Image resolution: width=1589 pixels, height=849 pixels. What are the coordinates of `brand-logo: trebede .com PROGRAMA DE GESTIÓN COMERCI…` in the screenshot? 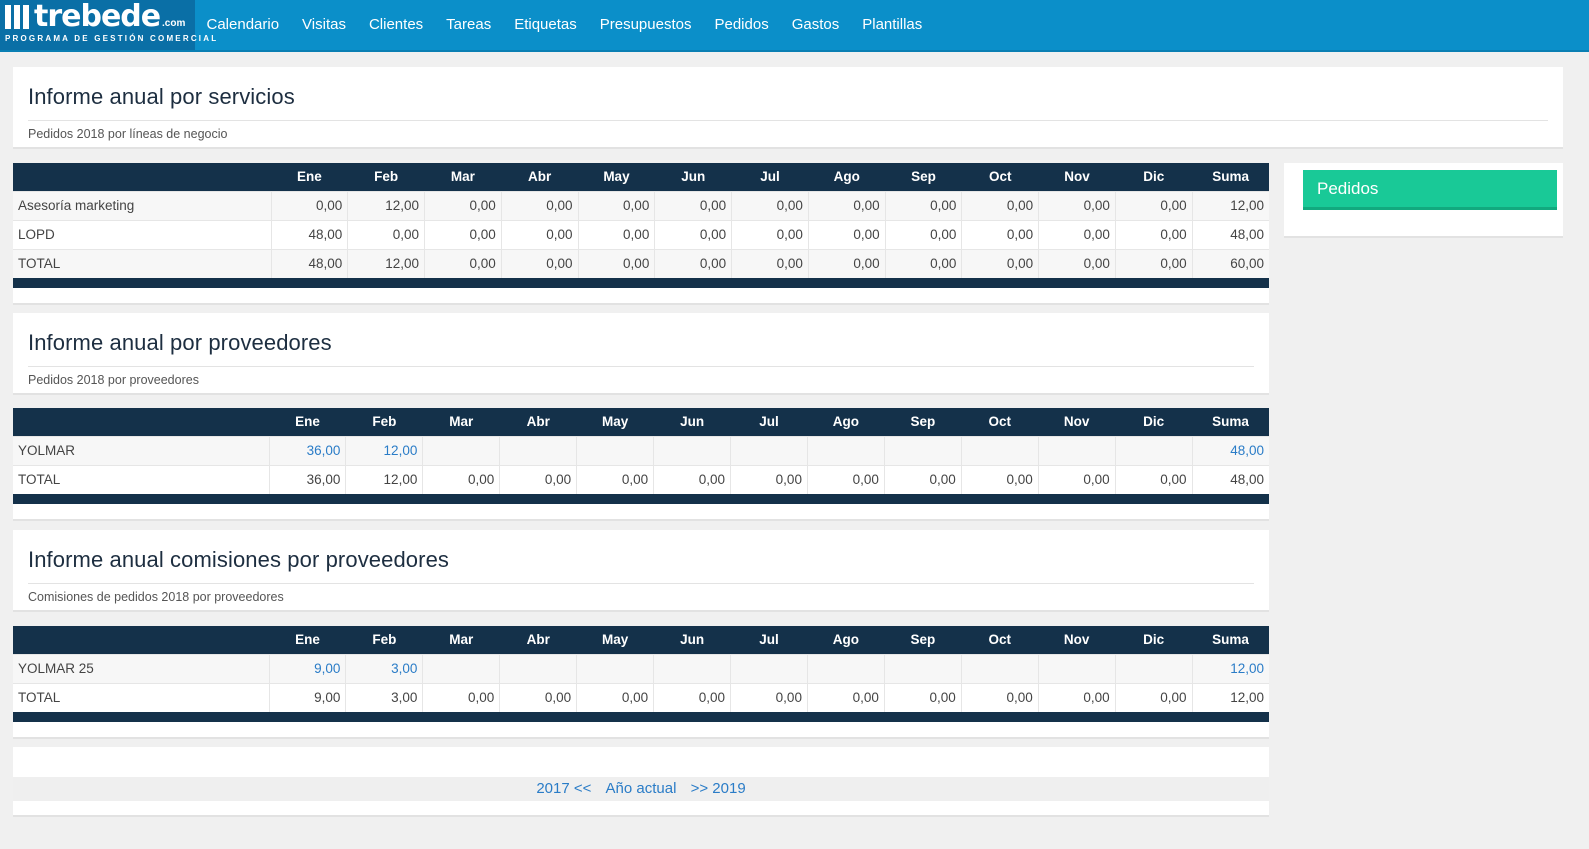 It's located at (108, 25).